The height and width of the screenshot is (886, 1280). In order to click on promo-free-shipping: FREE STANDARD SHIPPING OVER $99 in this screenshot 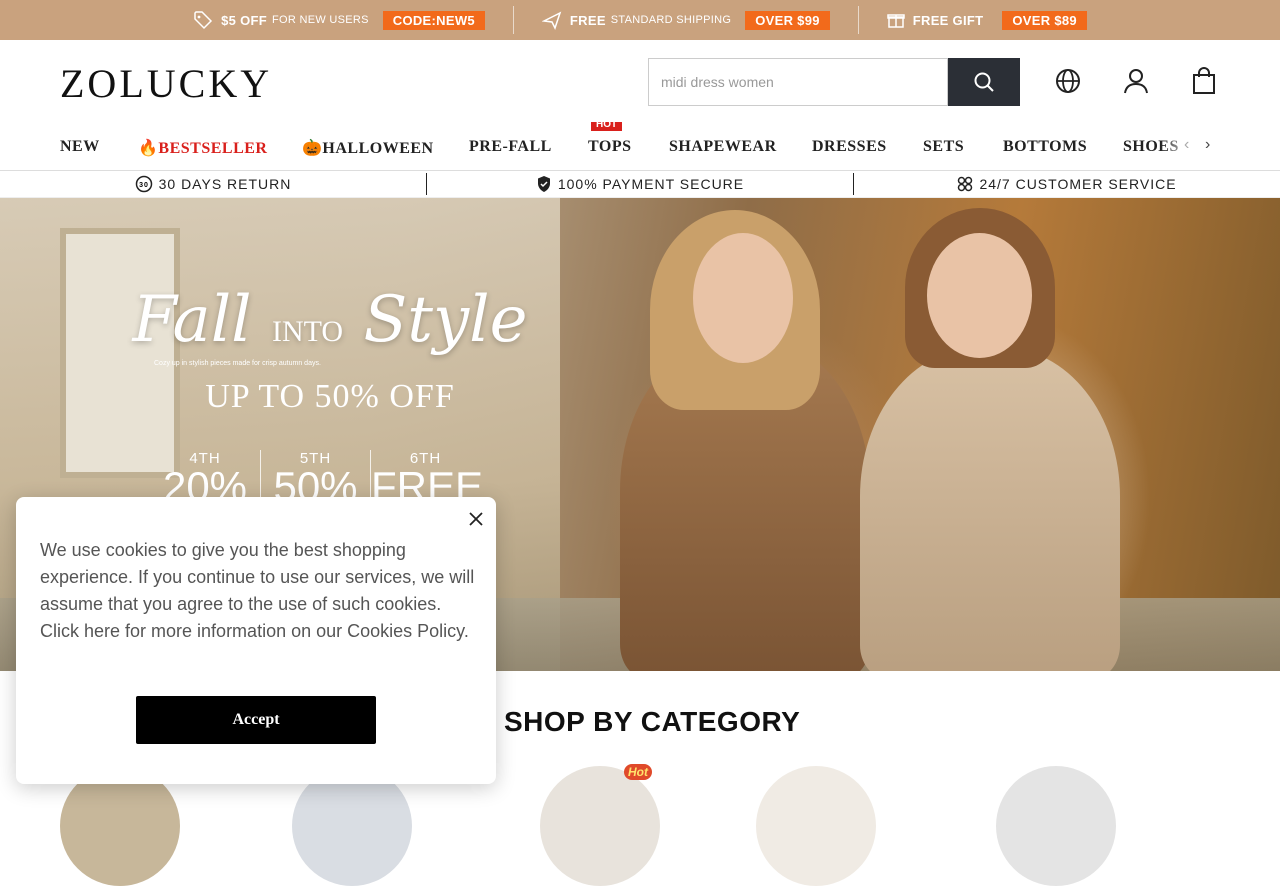, I will do `click(686, 20)`.